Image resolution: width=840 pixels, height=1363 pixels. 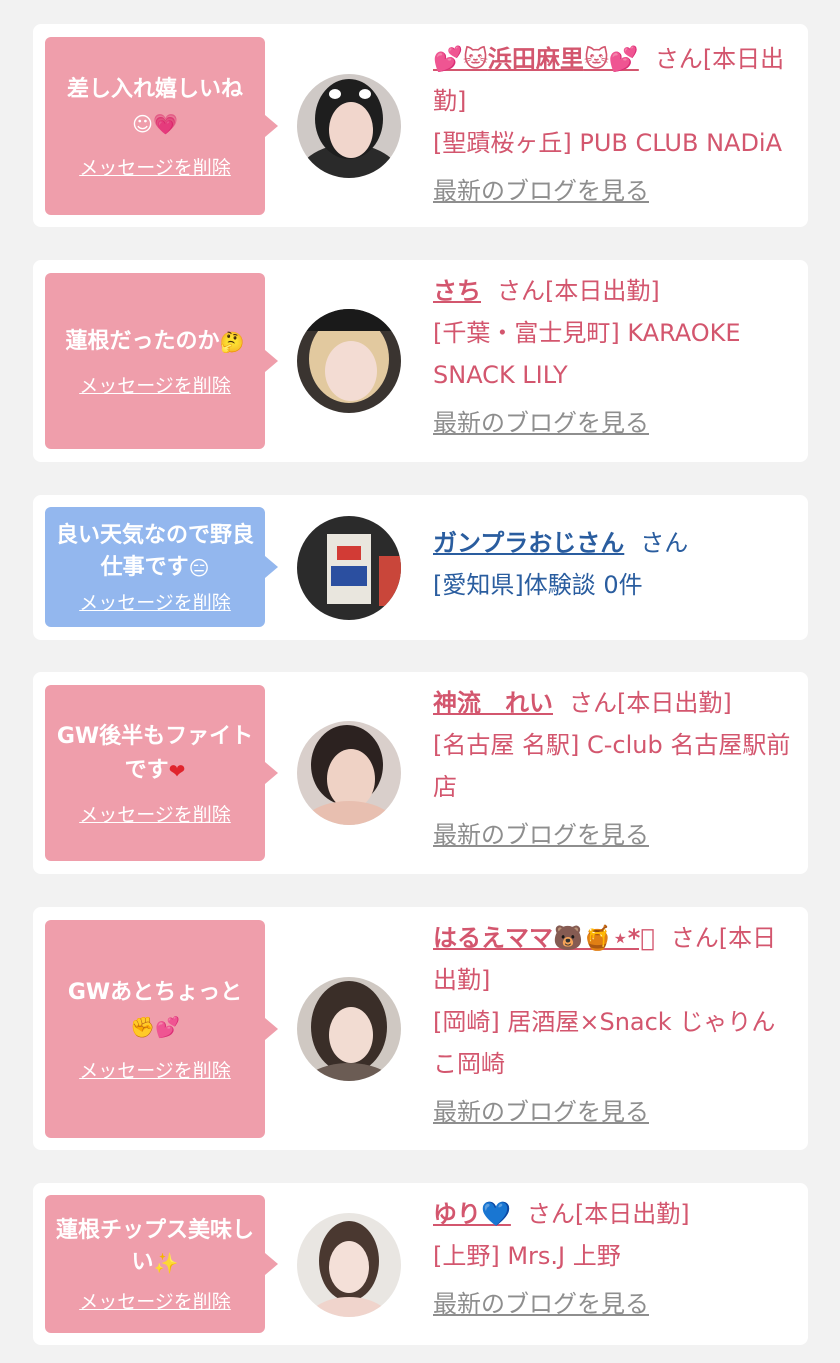 I want to click on user-name-link: ガンプラおじさん, so click(x=528, y=543).